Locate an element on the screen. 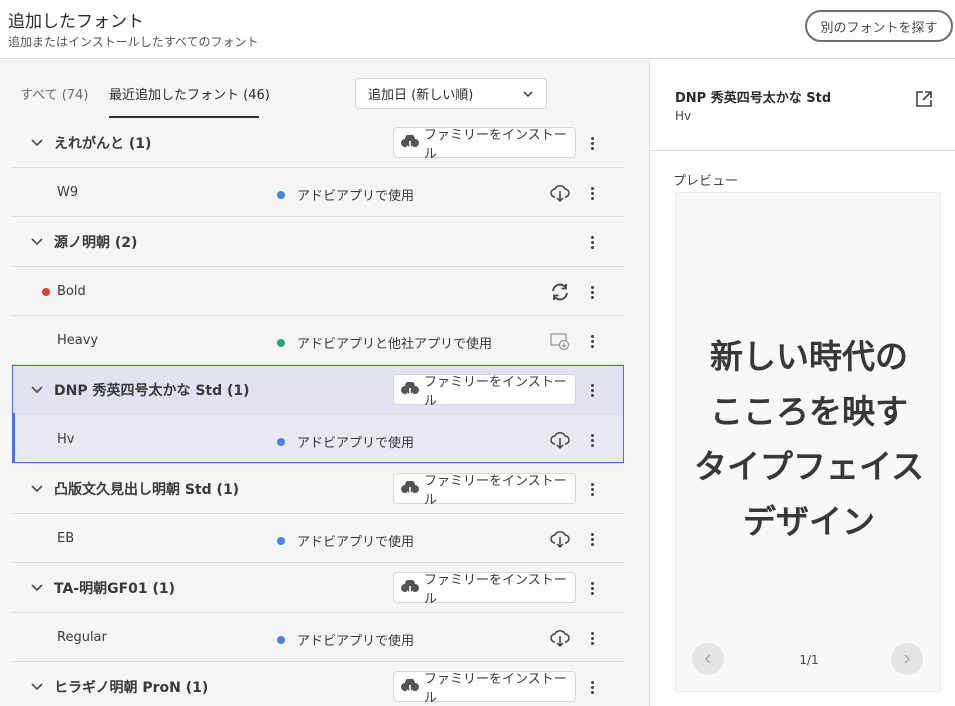  family-name: DNP 秀英四号太かな Std (1) is located at coordinates (152, 391).